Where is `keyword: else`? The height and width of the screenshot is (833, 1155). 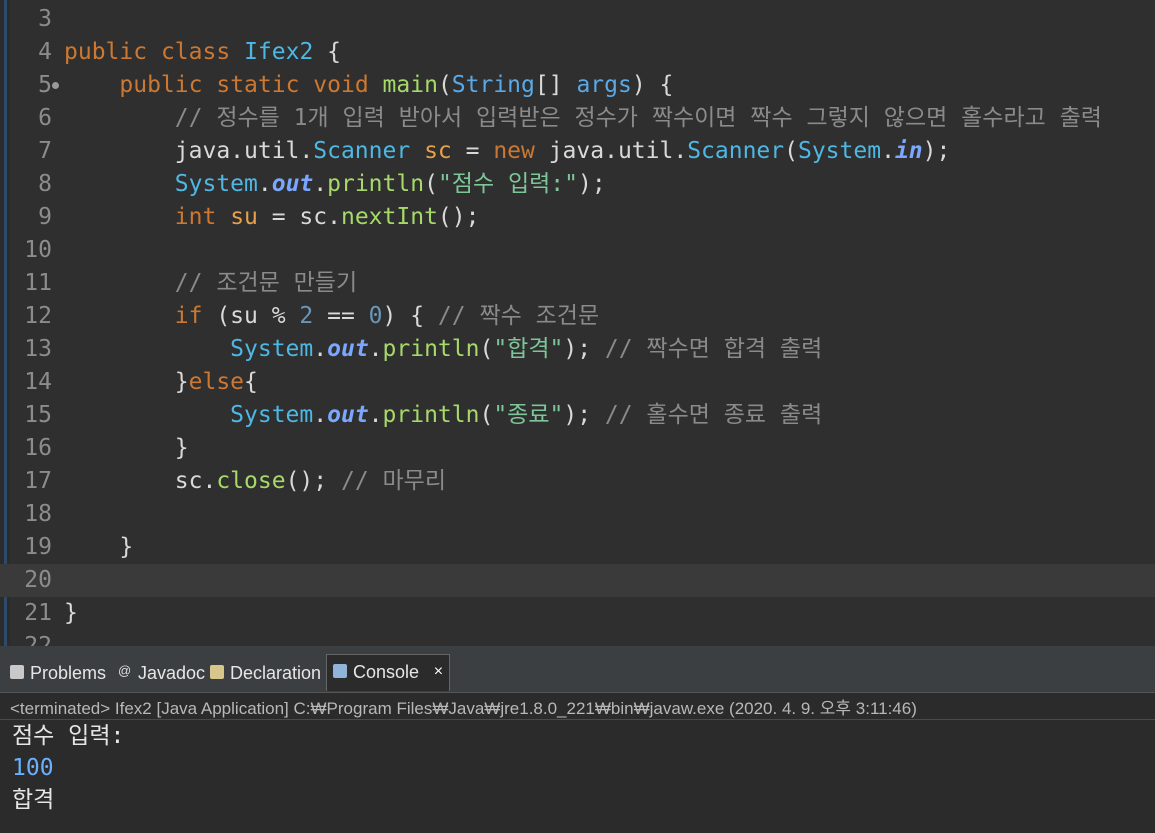 keyword: else is located at coordinates (216, 382).